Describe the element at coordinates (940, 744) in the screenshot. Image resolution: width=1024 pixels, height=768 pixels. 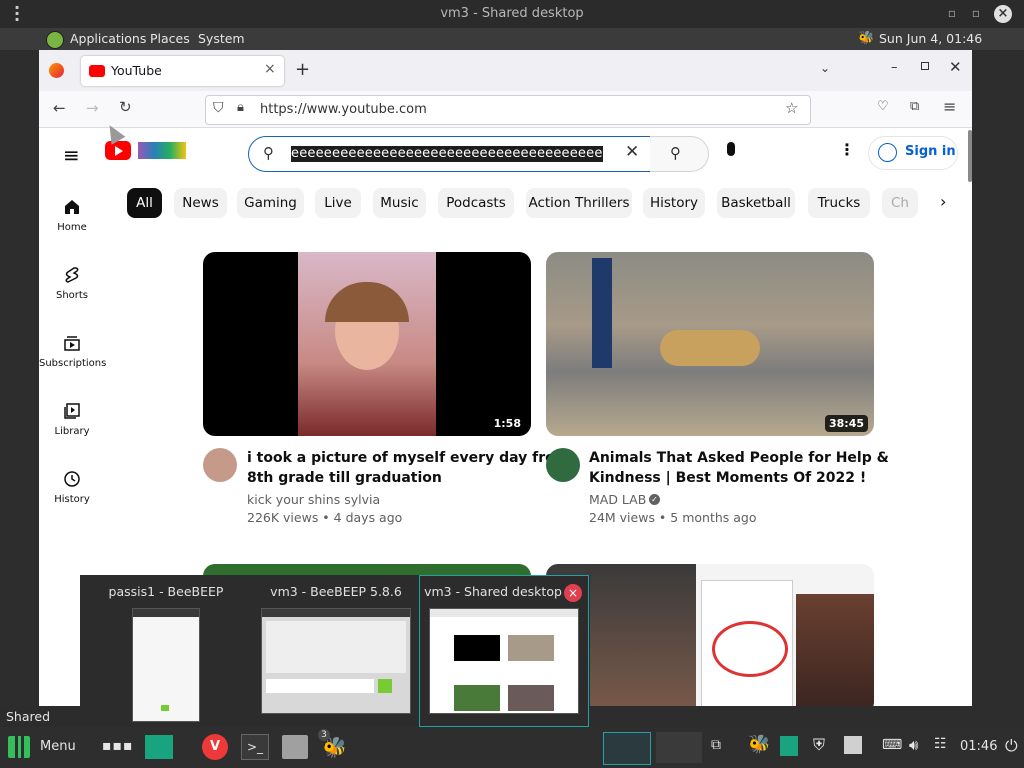
I see `notes-icon: ☷` at that location.